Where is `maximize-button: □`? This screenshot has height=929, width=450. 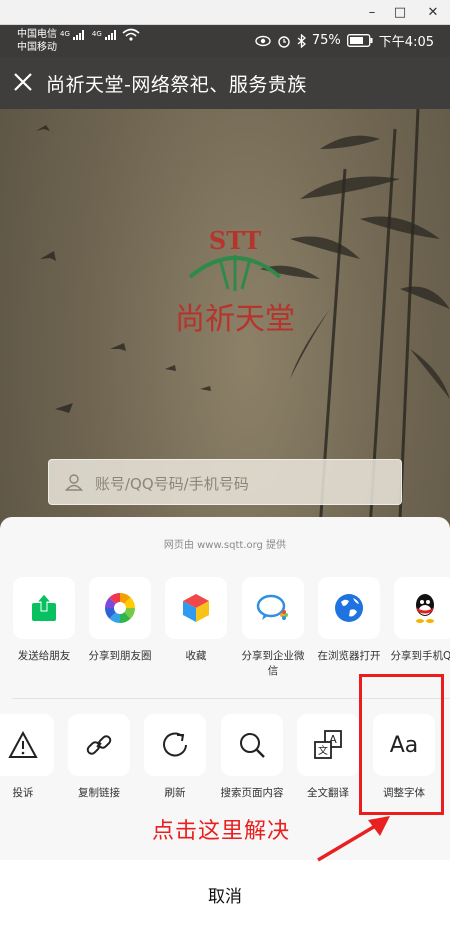
maximize-button: □ is located at coordinates (400, 12).